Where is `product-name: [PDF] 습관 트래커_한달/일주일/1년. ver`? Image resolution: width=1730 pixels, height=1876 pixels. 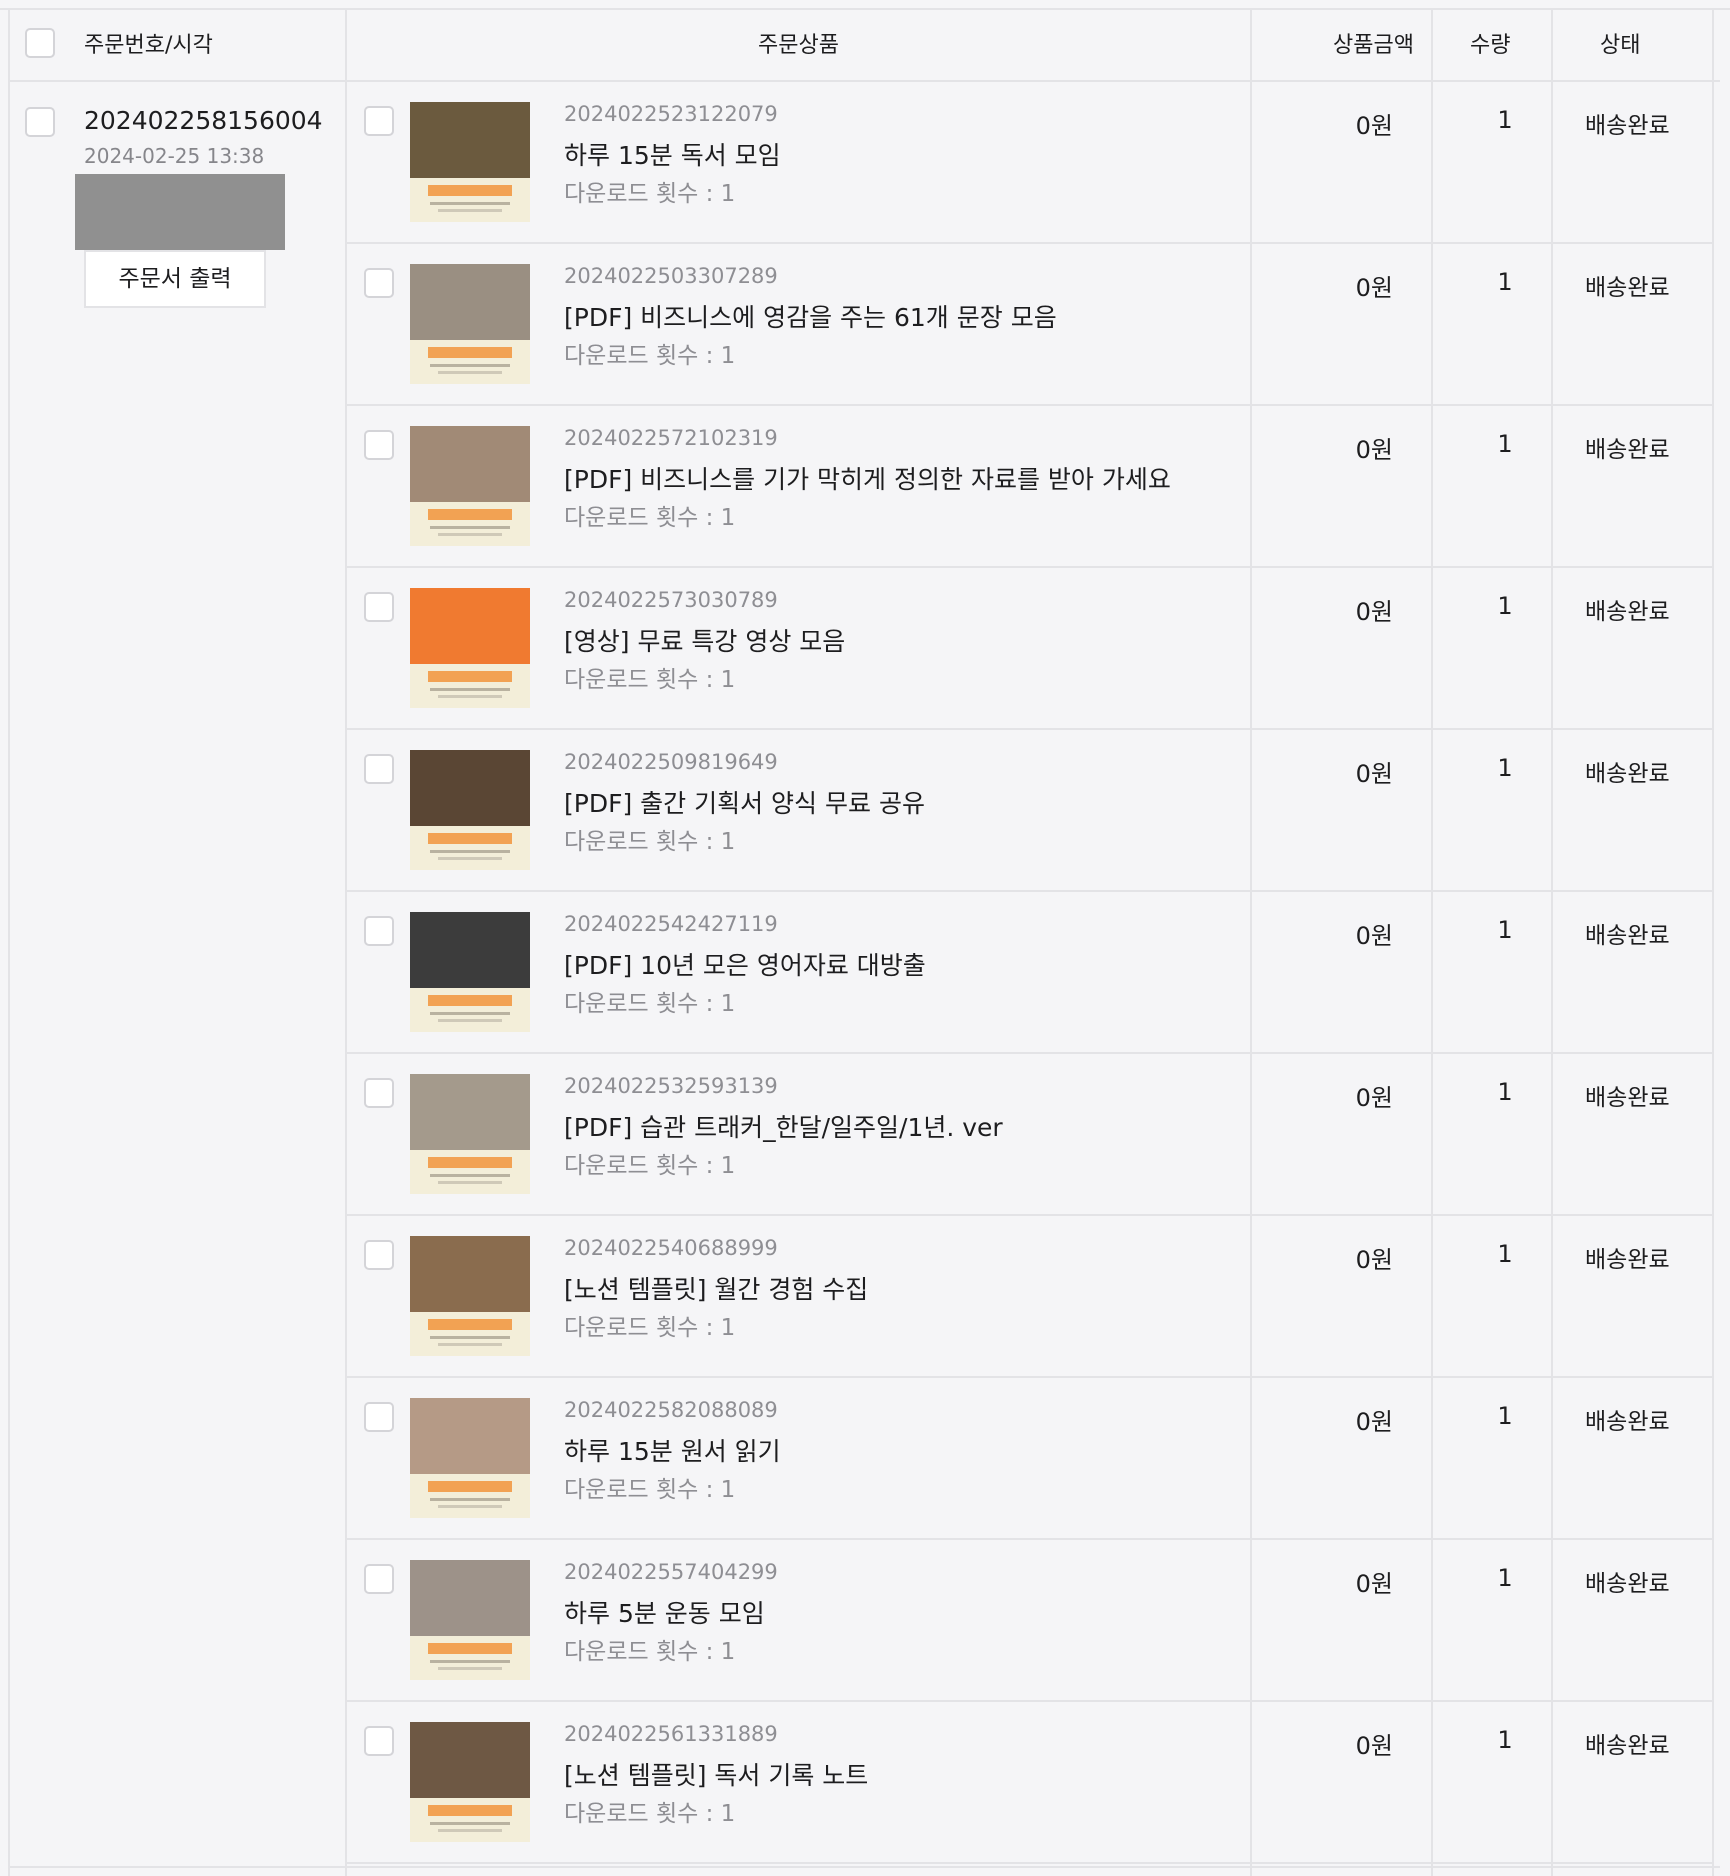 product-name: [PDF] 습관 트래커_한달/일주일/1년. ver is located at coordinates (783, 1126).